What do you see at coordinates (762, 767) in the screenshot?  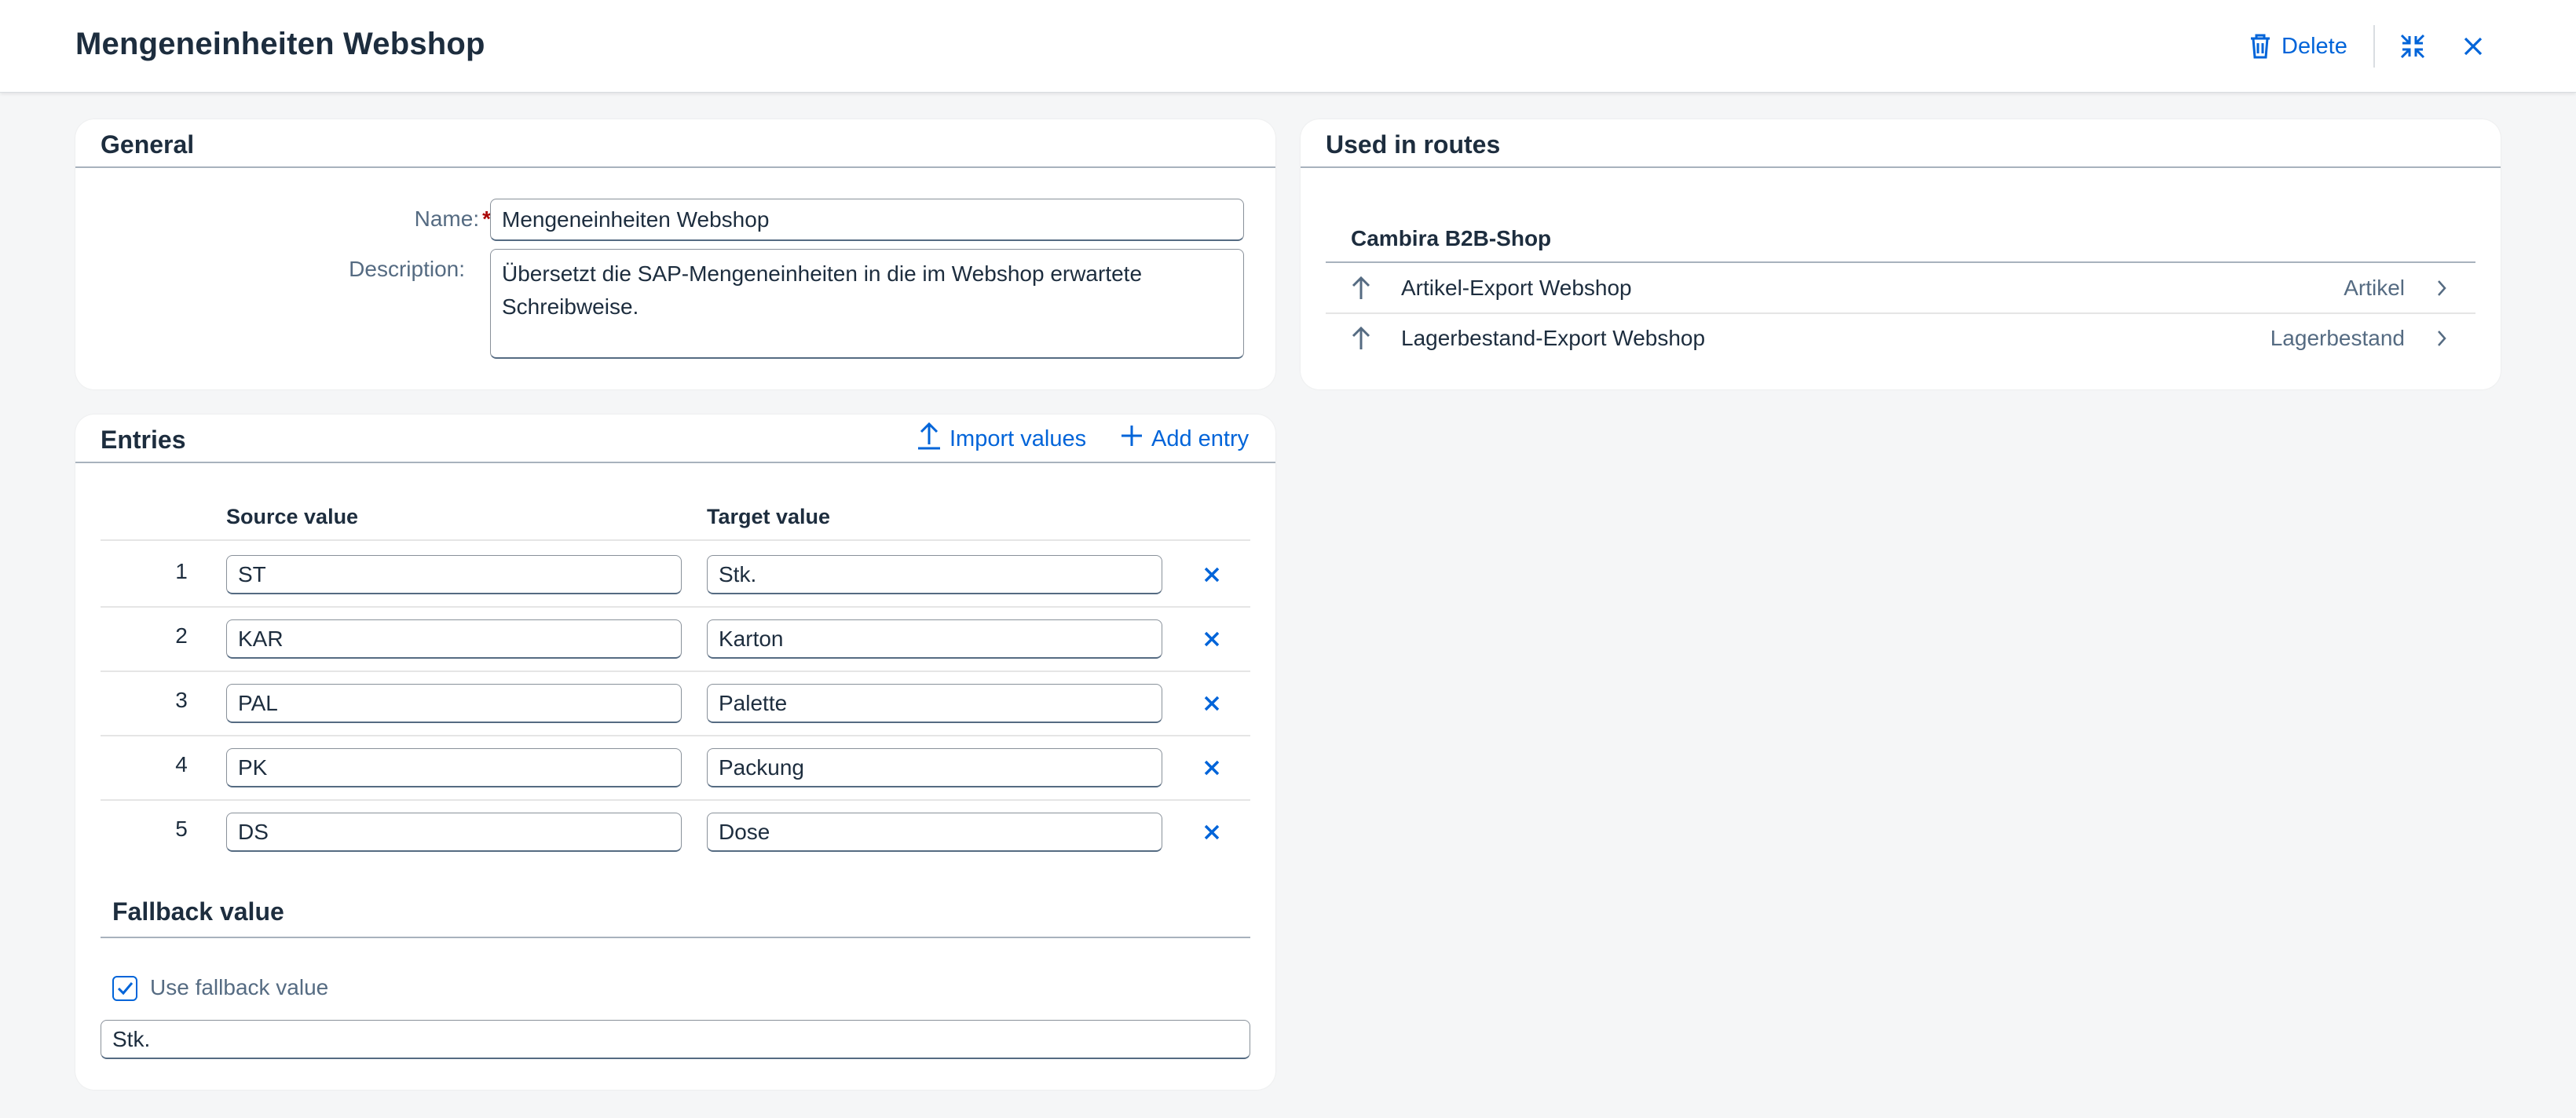 I see `target-value: Packung` at bounding box center [762, 767].